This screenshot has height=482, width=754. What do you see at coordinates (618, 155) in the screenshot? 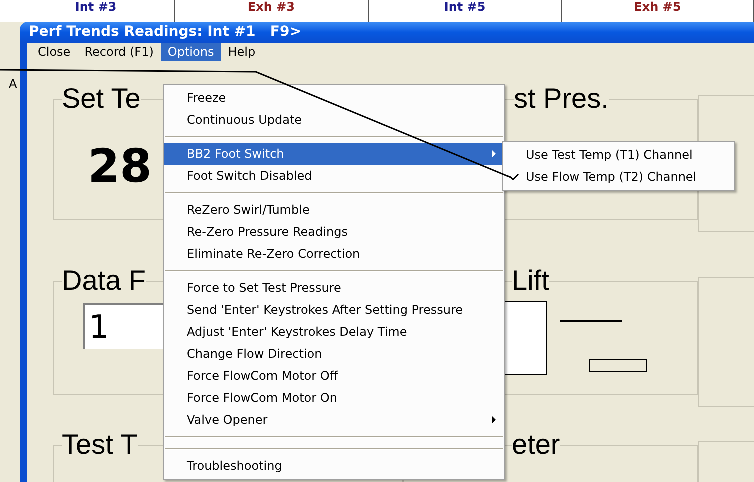
I see `submenu-item: Use Test Temp (T1) Channel` at bounding box center [618, 155].